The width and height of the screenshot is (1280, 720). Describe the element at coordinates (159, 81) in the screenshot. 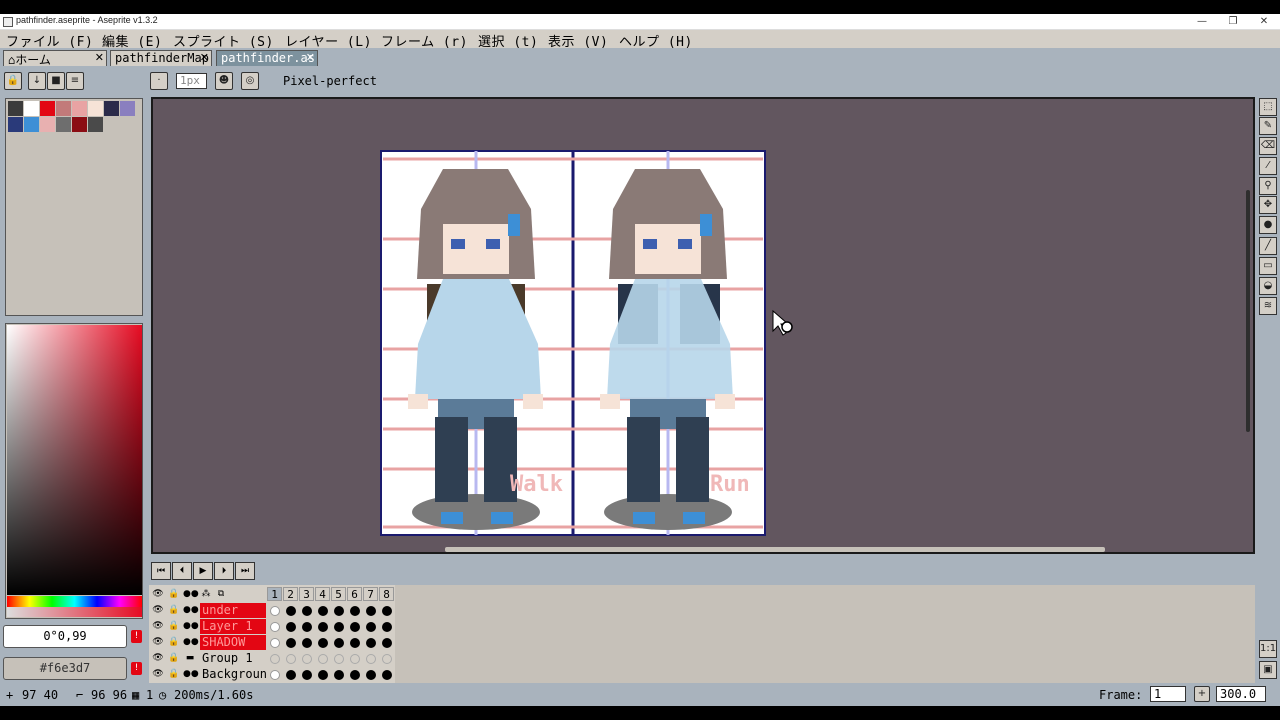

I see `brush-shape-icon: ·` at that location.